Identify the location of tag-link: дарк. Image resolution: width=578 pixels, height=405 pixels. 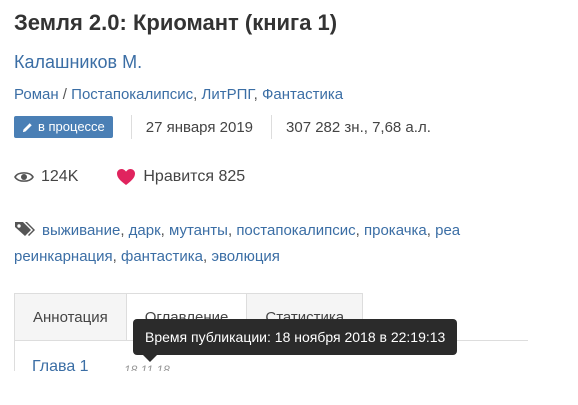
(145, 230).